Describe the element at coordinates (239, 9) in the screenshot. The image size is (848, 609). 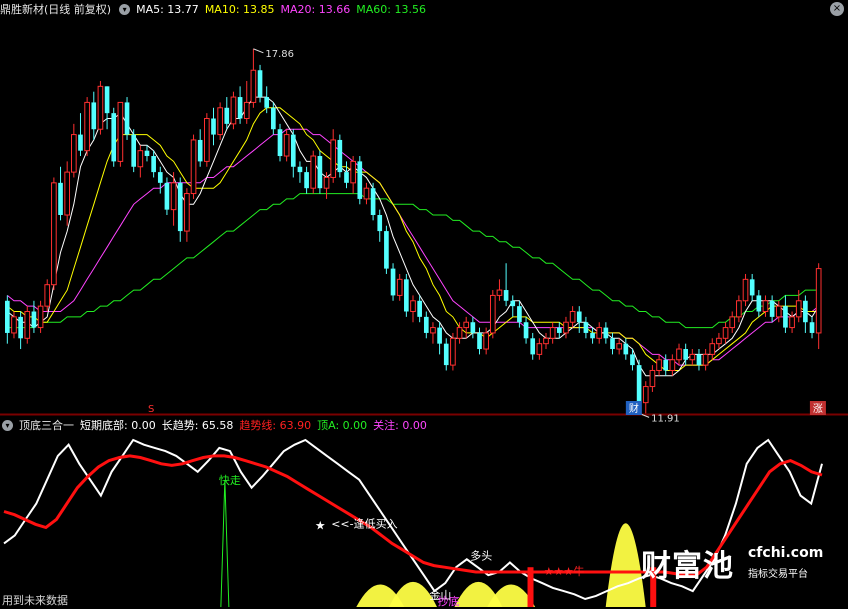
I see `ma10-label: MA10: 13.85` at that location.